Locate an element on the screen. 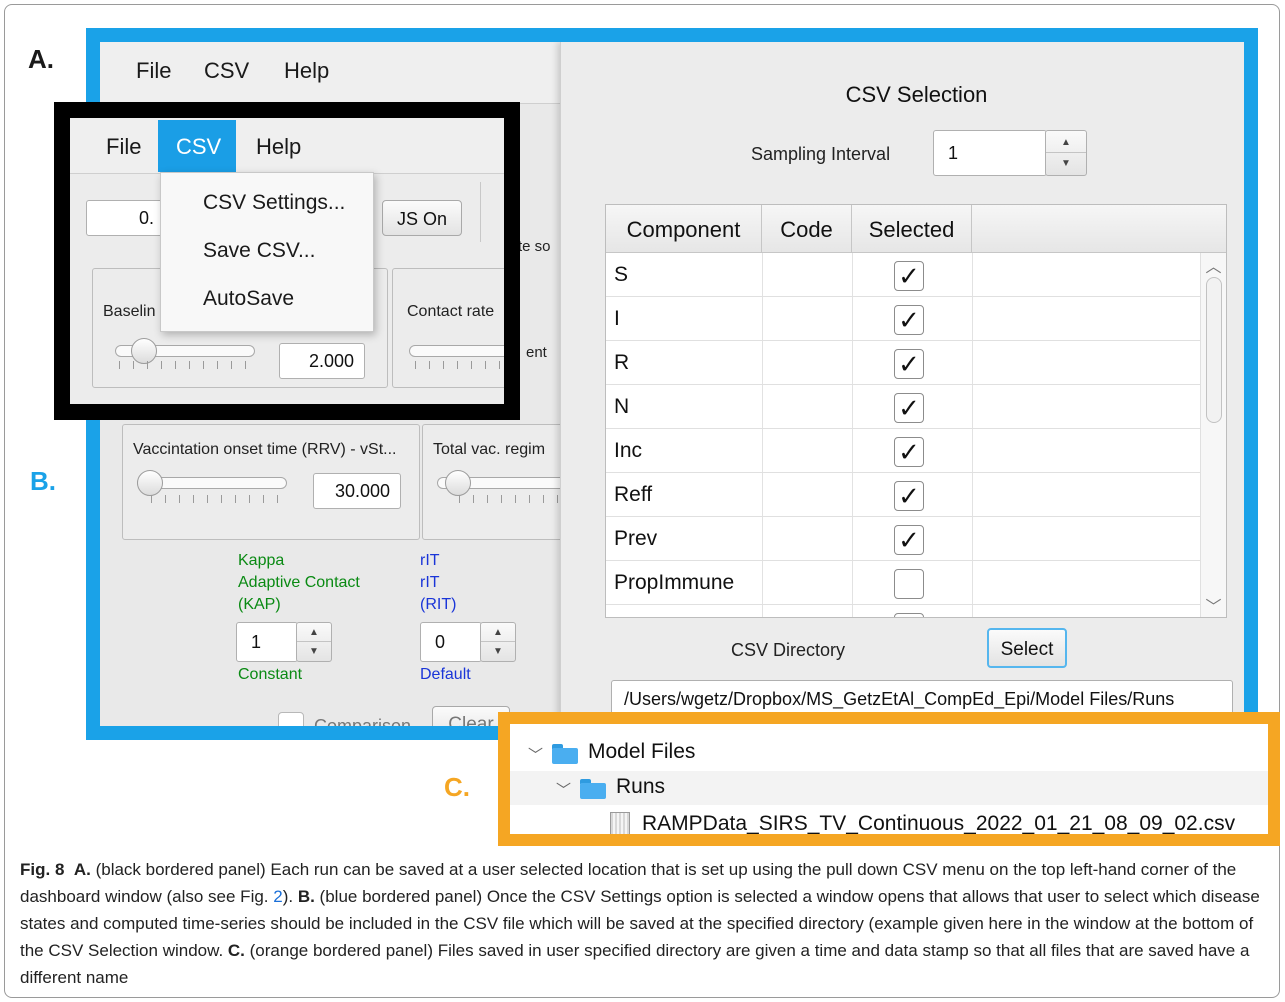 Image resolution: width=1285 pixels, height=1002 pixels. table-row: Inc ✓ is located at coordinates (904, 451).